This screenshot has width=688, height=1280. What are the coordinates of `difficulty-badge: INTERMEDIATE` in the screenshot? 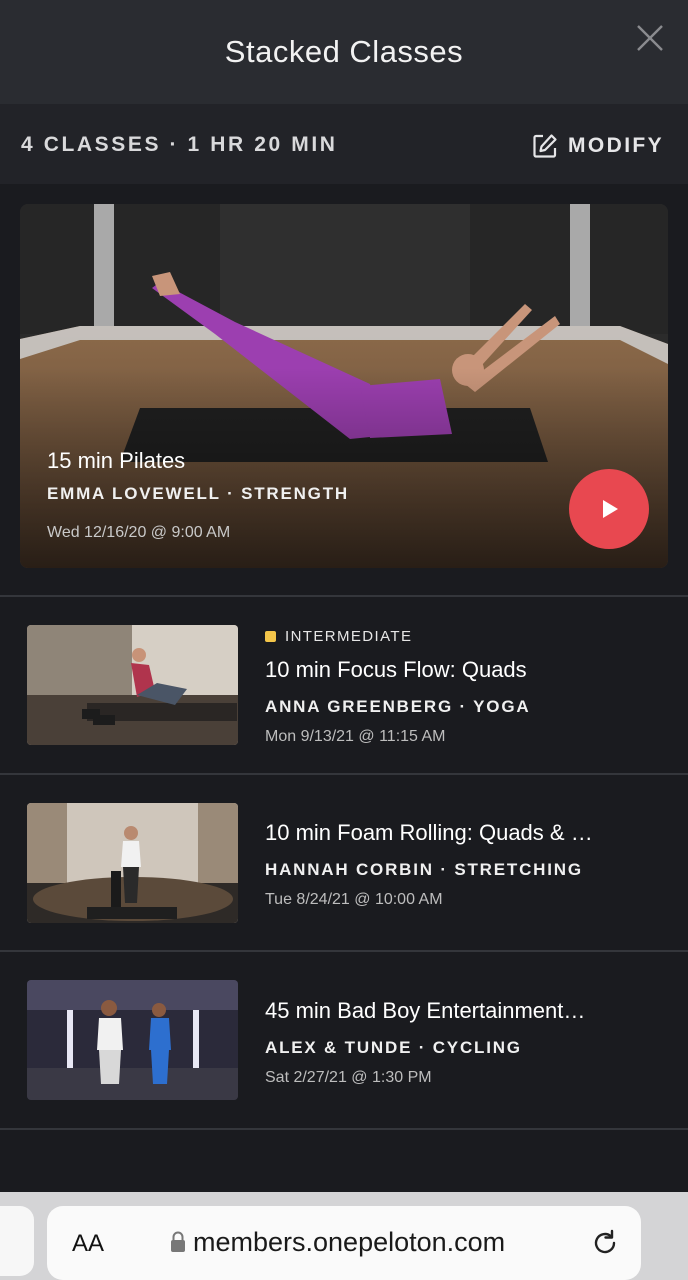 It's located at (338, 636).